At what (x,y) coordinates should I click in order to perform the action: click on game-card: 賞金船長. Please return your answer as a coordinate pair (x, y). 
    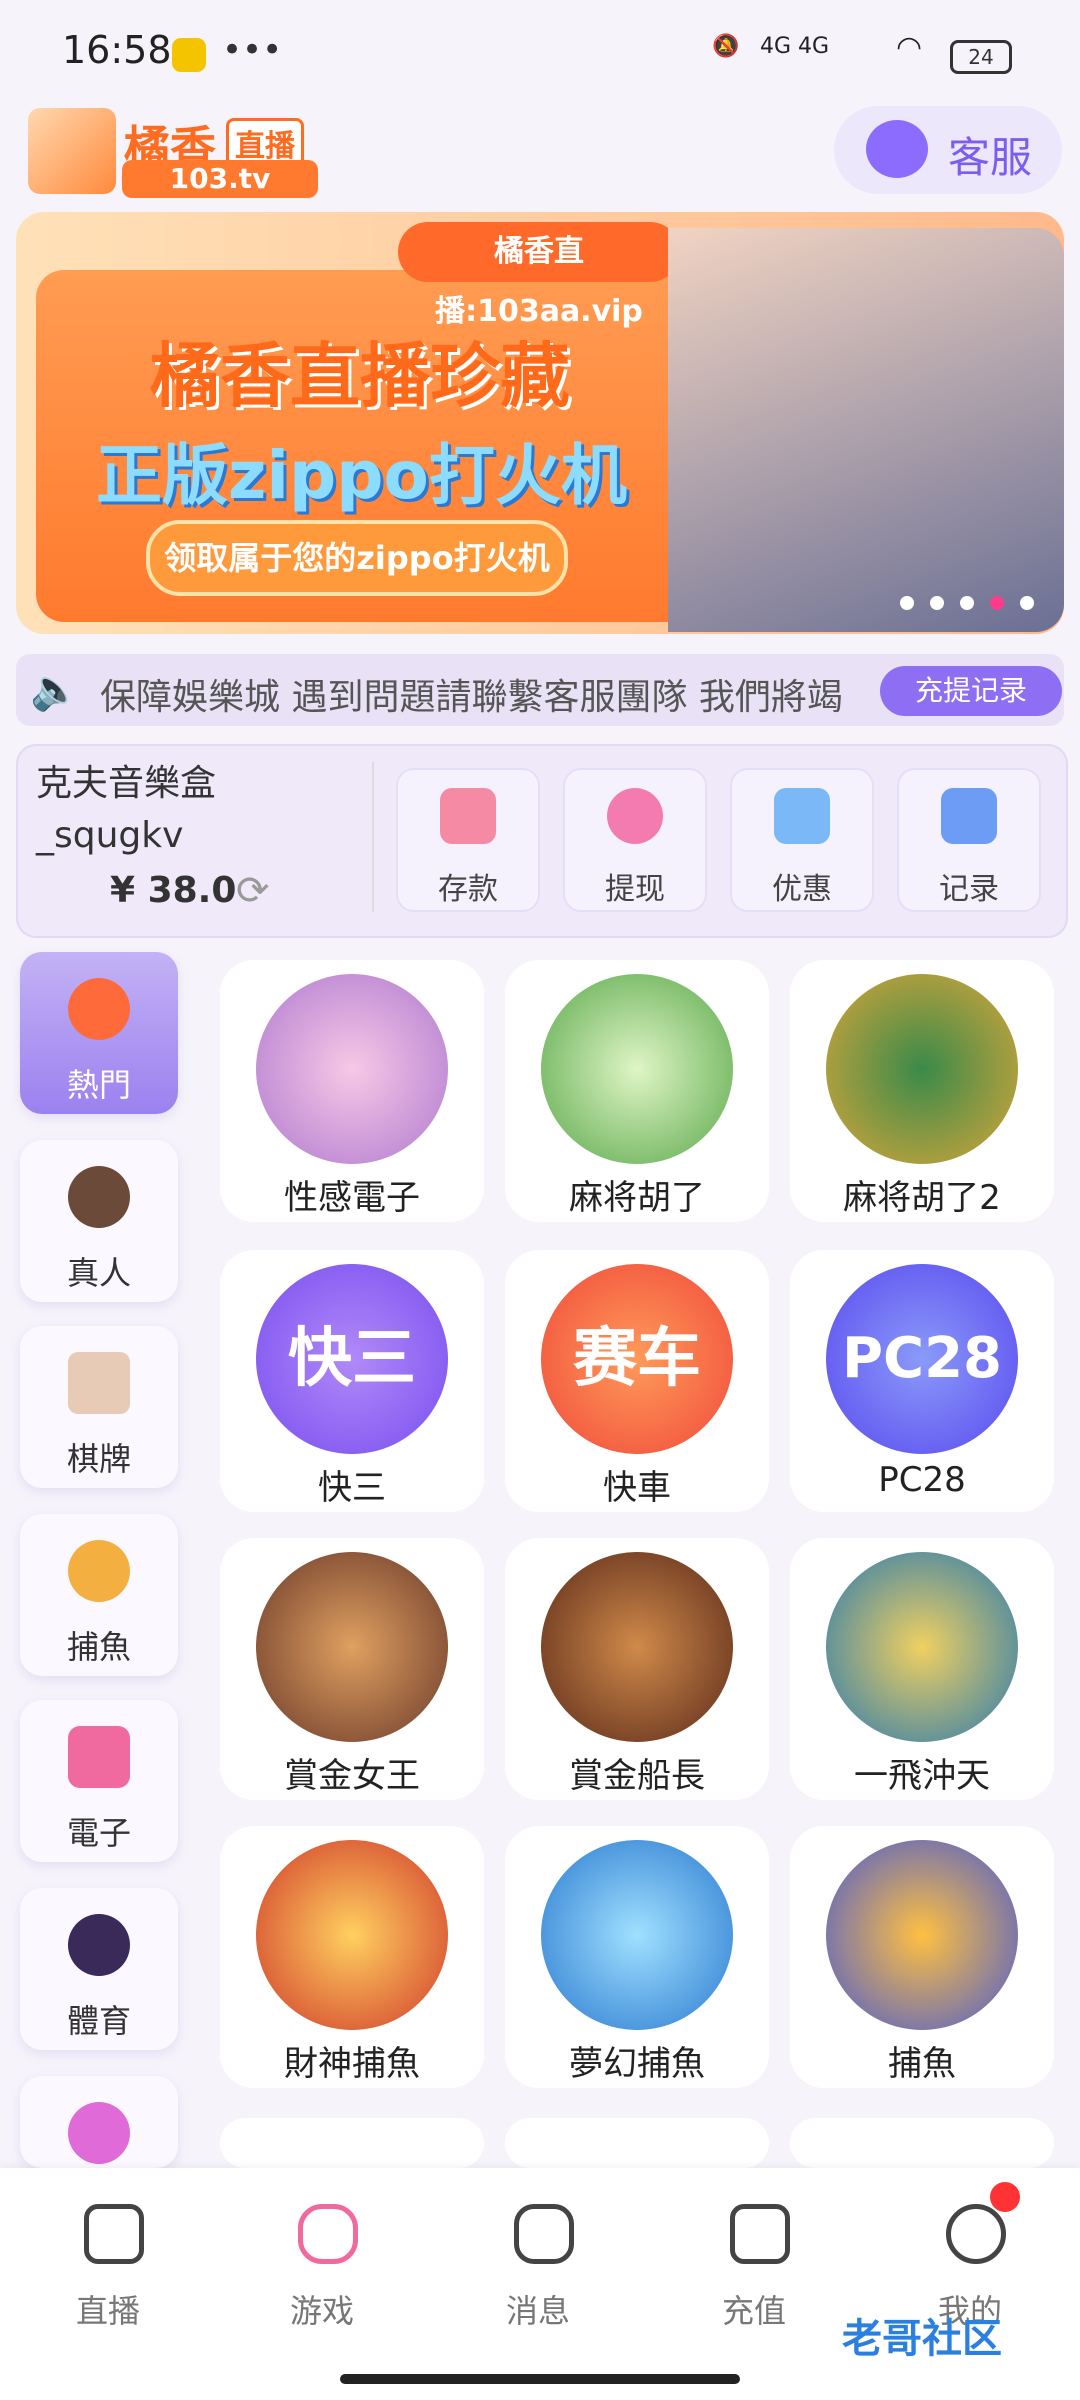
    Looking at the image, I should click on (637, 1669).